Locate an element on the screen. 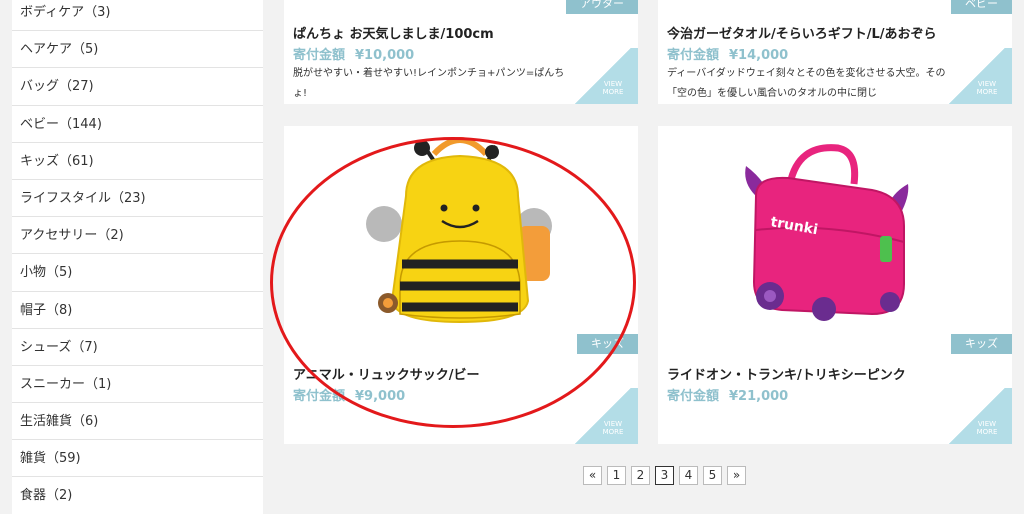 The width and height of the screenshot is (1024, 514). product-price: 寄付金額 ¥9,000 is located at coordinates (349, 394).